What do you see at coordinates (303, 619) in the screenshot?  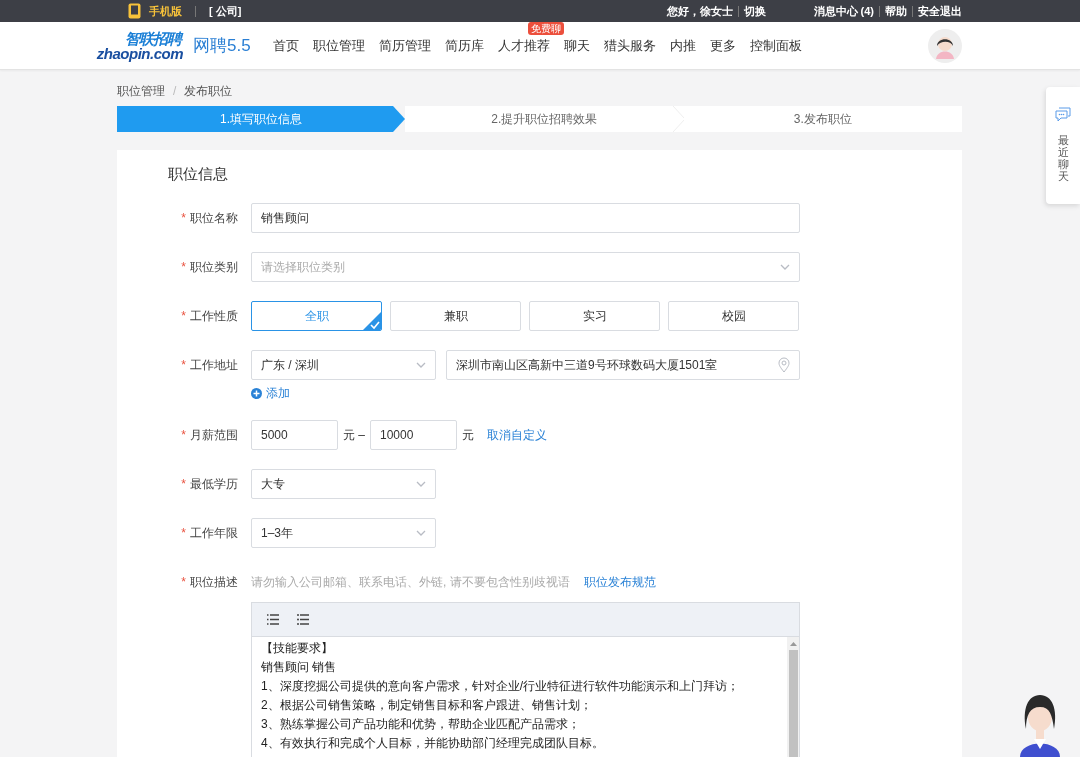 I see `bullet-list-icon` at bounding box center [303, 619].